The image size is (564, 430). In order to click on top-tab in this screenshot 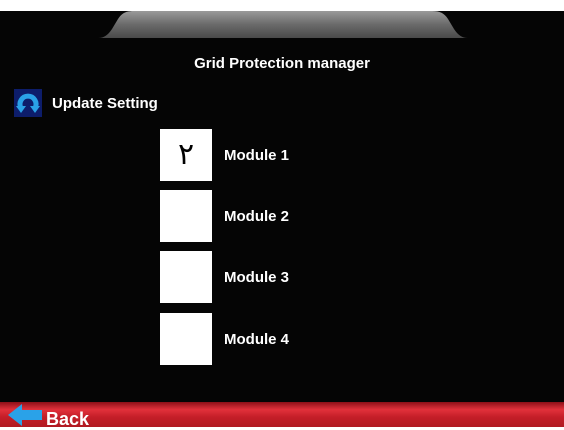, I will do `click(283, 24)`.